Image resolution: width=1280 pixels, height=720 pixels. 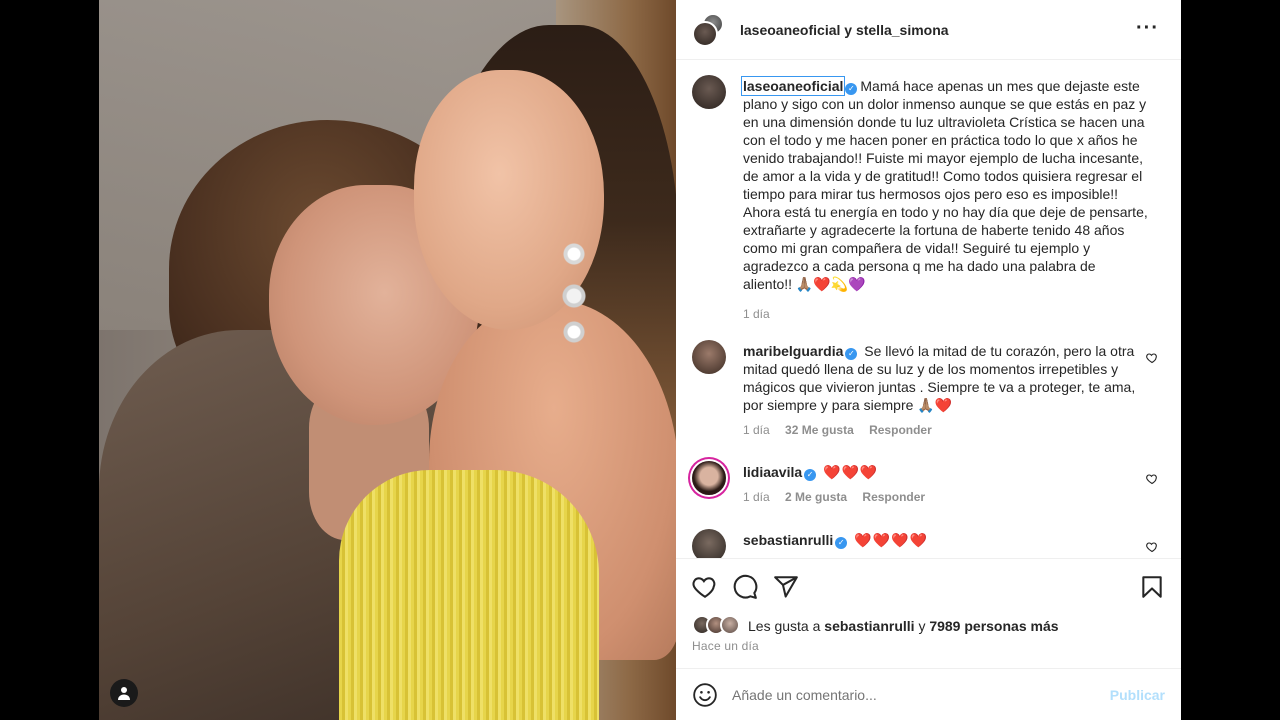 What do you see at coordinates (469, 595) in the screenshot?
I see `photo-yellow-dress` at bounding box center [469, 595].